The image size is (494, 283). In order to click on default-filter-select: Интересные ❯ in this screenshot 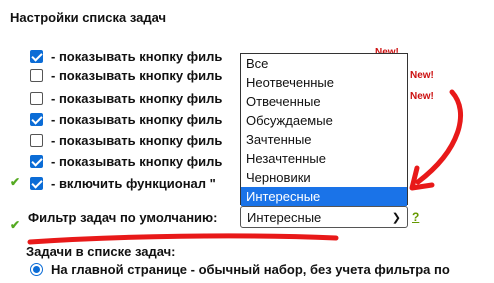, I will do `click(324, 217)`.